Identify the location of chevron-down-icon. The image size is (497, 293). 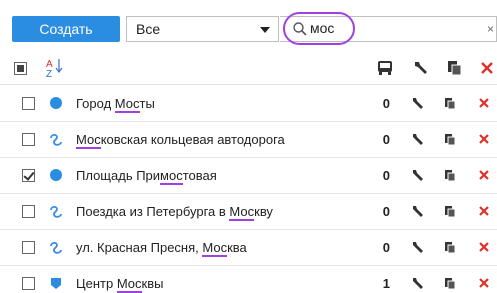
(265, 30).